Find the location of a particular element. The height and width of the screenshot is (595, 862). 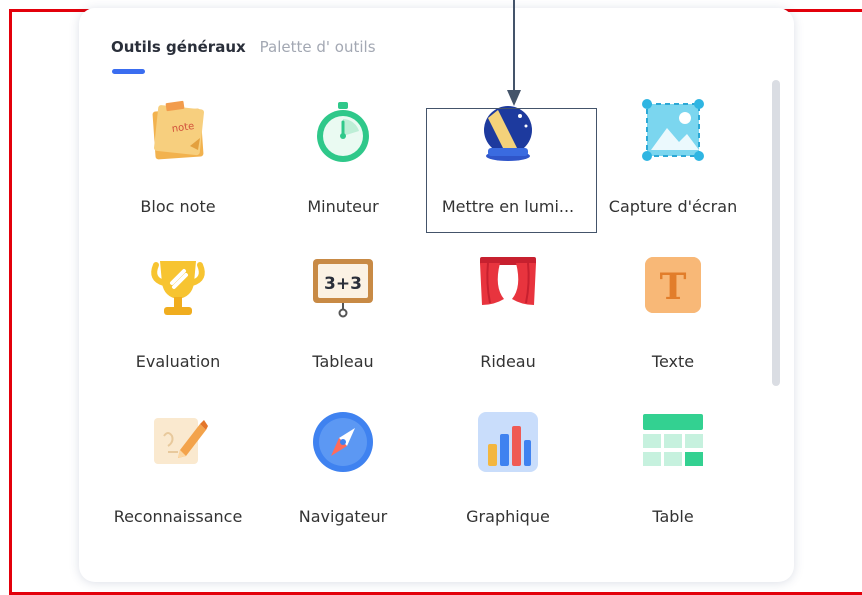

tool-navigateur: Navigateur is located at coordinates (343, 467).